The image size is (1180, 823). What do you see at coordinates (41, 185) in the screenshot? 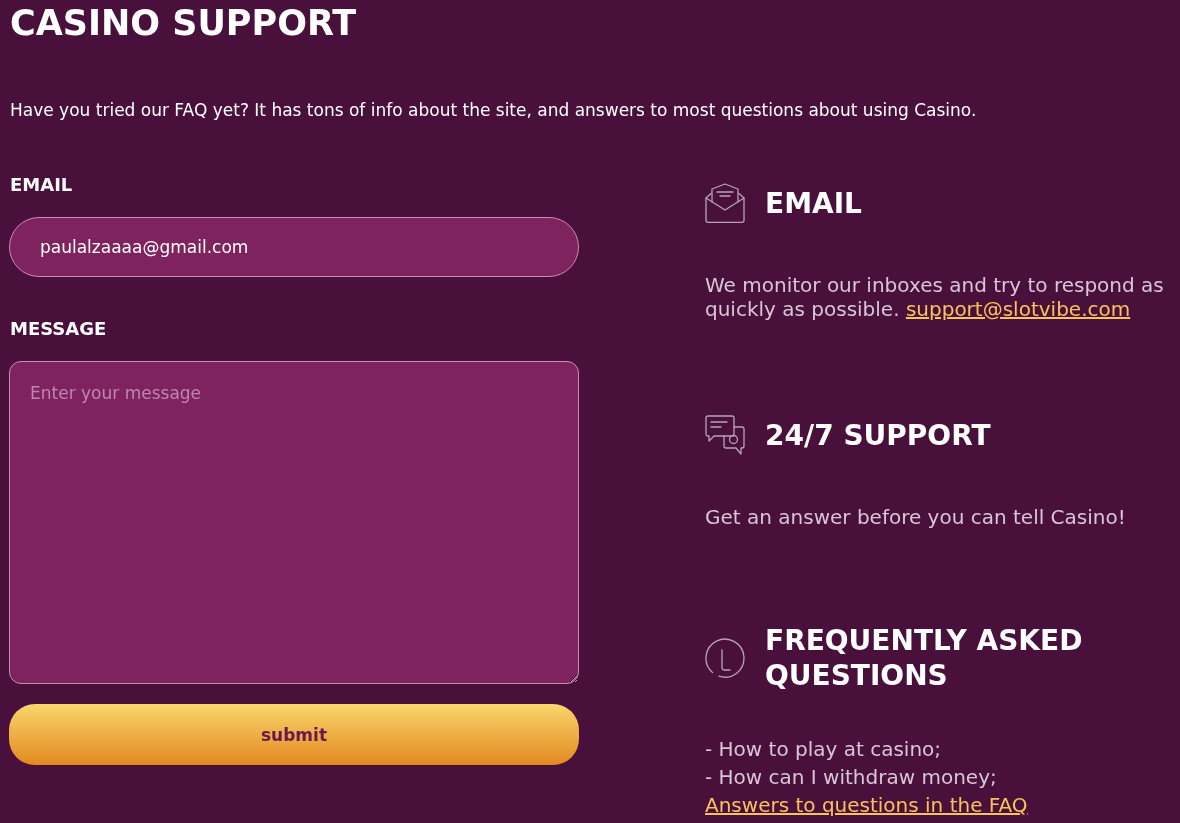
I see `field-label: EMAIL` at bounding box center [41, 185].